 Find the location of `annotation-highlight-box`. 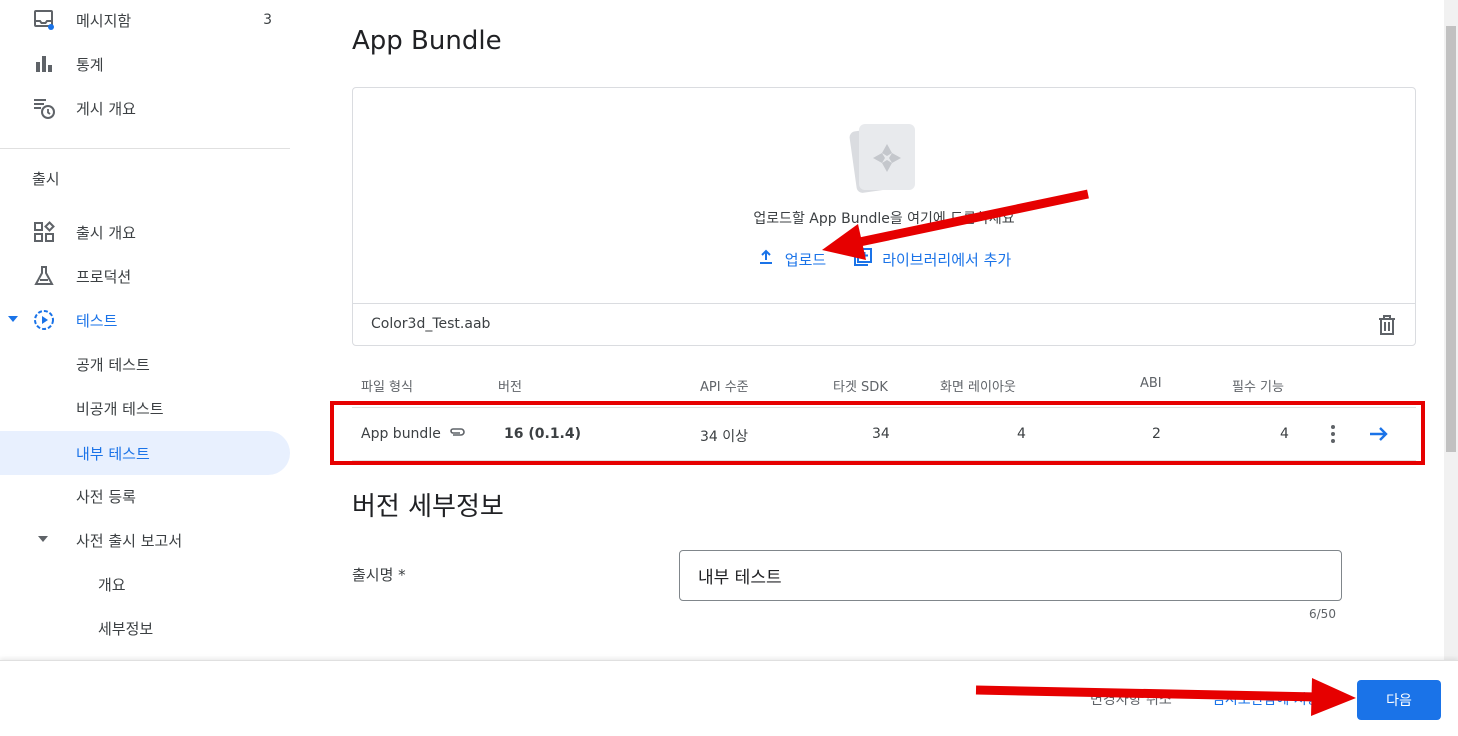

annotation-highlight-box is located at coordinates (877, 433).